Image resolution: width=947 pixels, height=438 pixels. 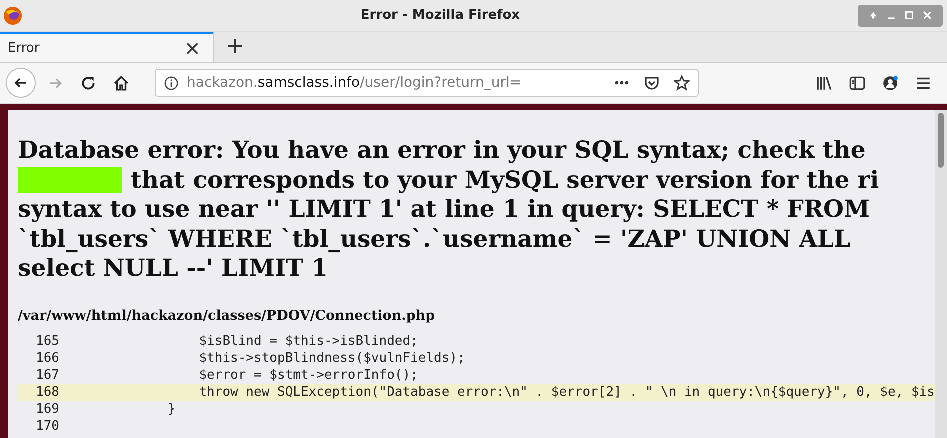 What do you see at coordinates (171, 83) in the screenshot?
I see `info-icon` at bounding box center [171, 83].